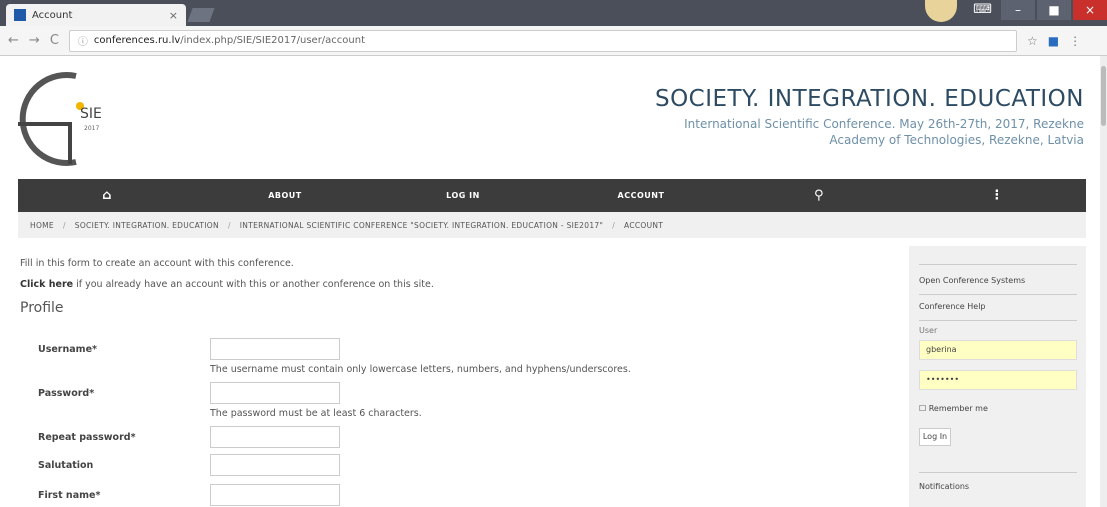  What do you see at coordinates (1090, 10) in the screenshot?
I see `close-window-button: ×` at bounding box center [1090, 10].